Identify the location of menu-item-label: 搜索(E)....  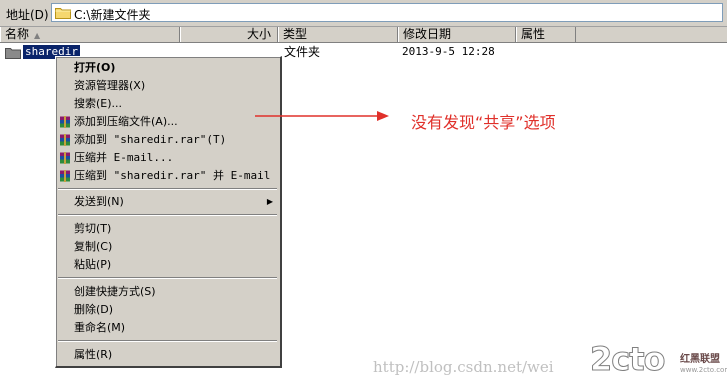
(98, 103).